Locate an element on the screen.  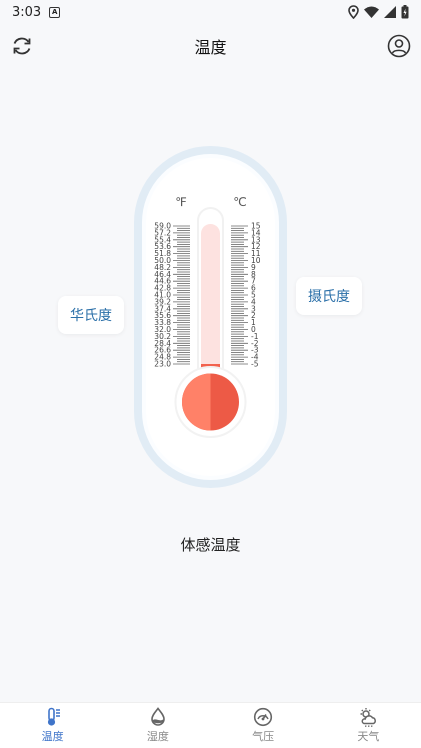
status-icons is located at coordinates (378, 12).